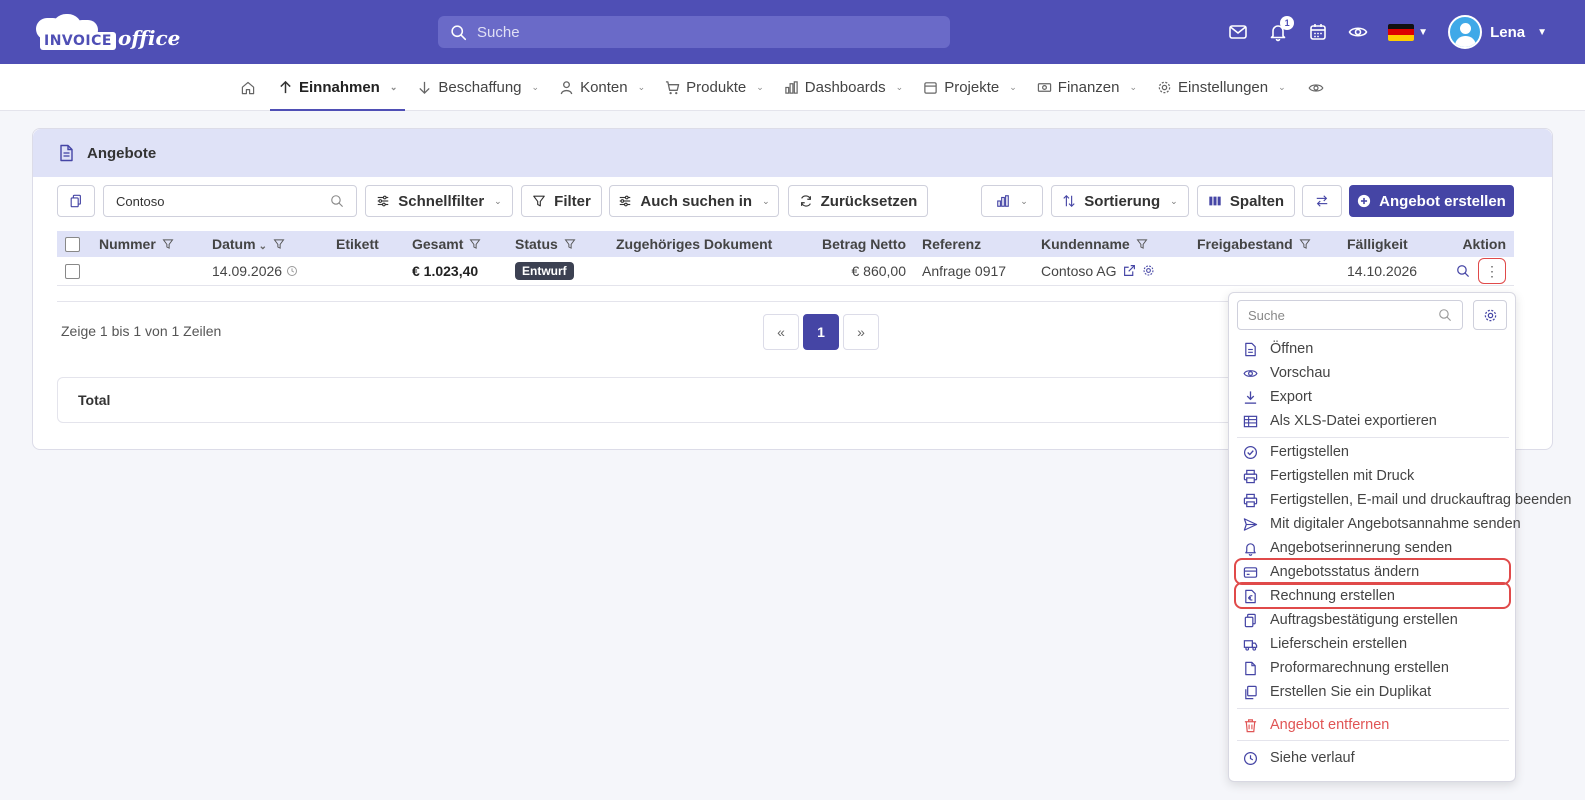  Describe the element at coordinates (1278, 349) in the screenshot. I see `menu-open: Öffnen` at that location.